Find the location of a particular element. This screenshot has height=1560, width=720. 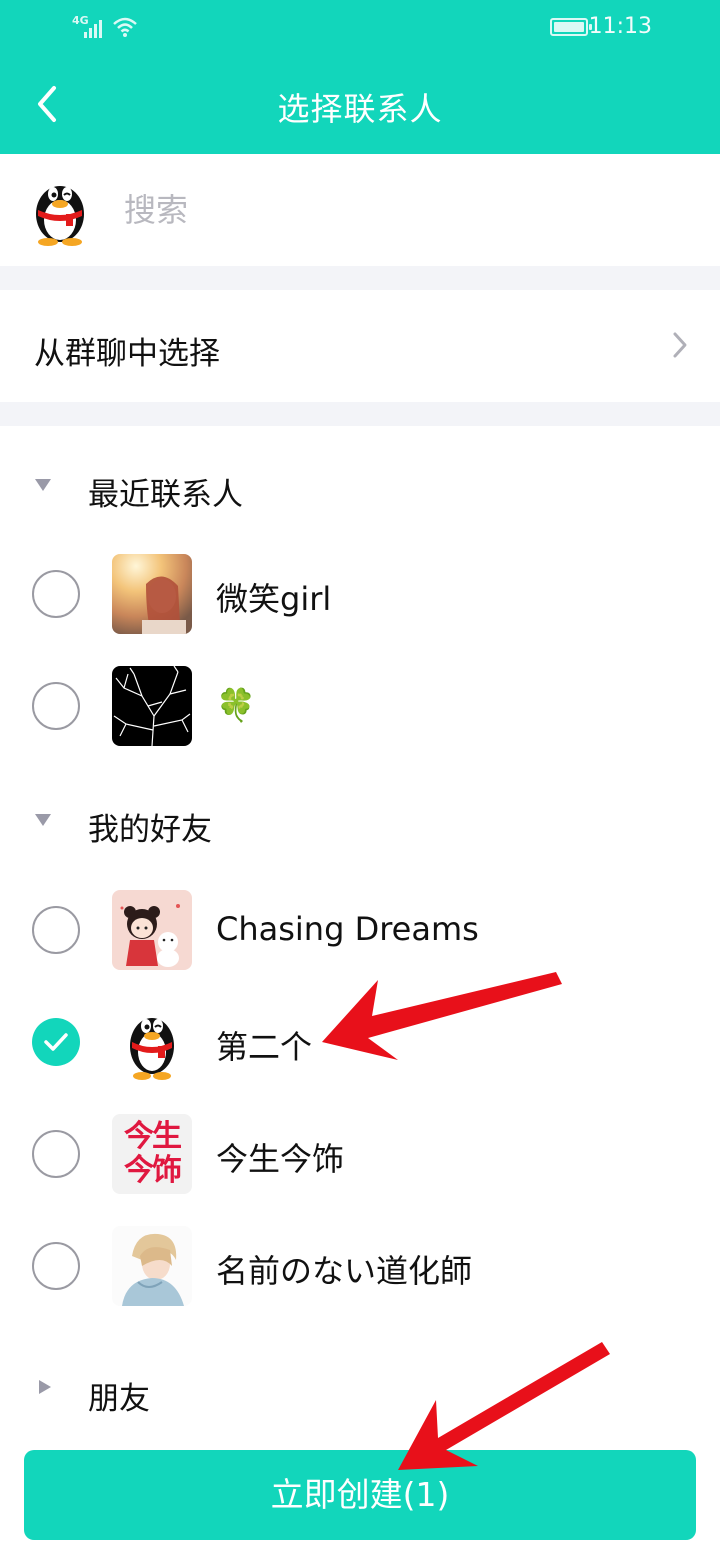

section-recent-contacts: 最近联系人 is located at coordinates (360, 483).